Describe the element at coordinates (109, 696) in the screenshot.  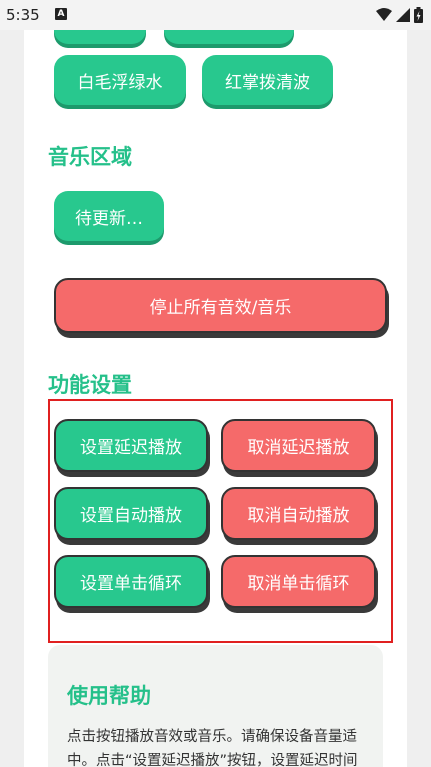
I see `help-title: 使用帮助` at that location.